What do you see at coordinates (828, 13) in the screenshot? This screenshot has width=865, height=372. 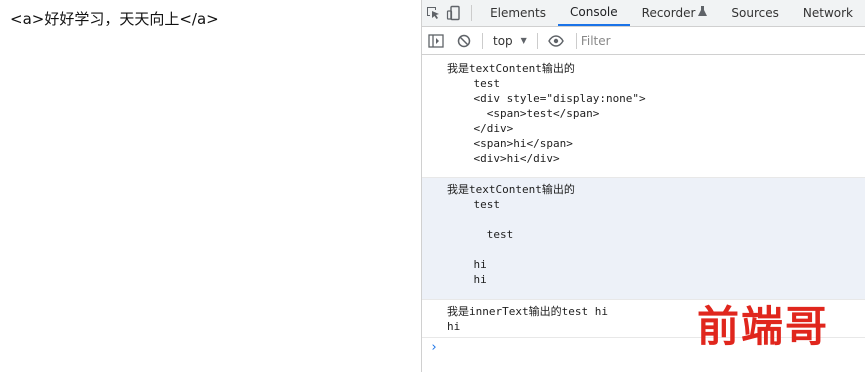 I see `tab-network: Network` at bounding box center [828, 13].